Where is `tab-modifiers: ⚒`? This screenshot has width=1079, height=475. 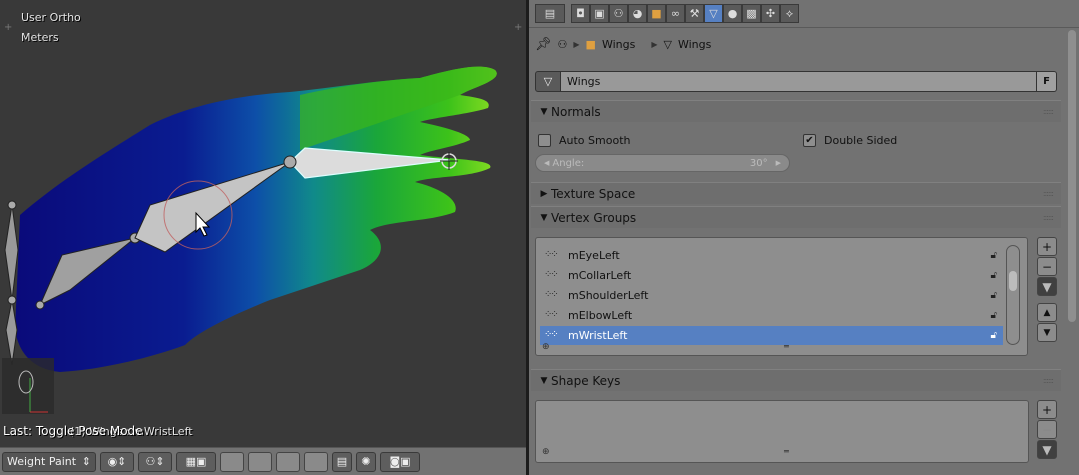 tab-modifiers: ⚒ is located at coordinates (694, 13).